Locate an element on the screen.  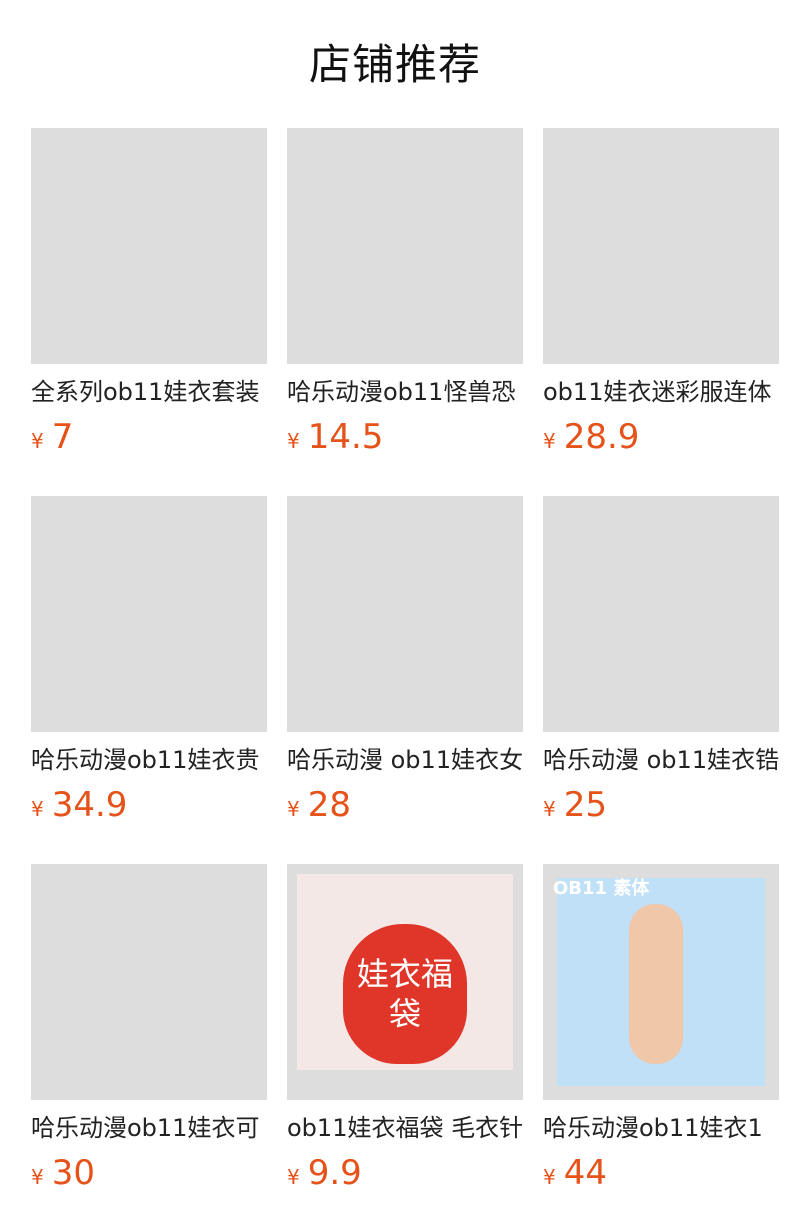
price-amount: 25 is located at coordinates (585, 805).